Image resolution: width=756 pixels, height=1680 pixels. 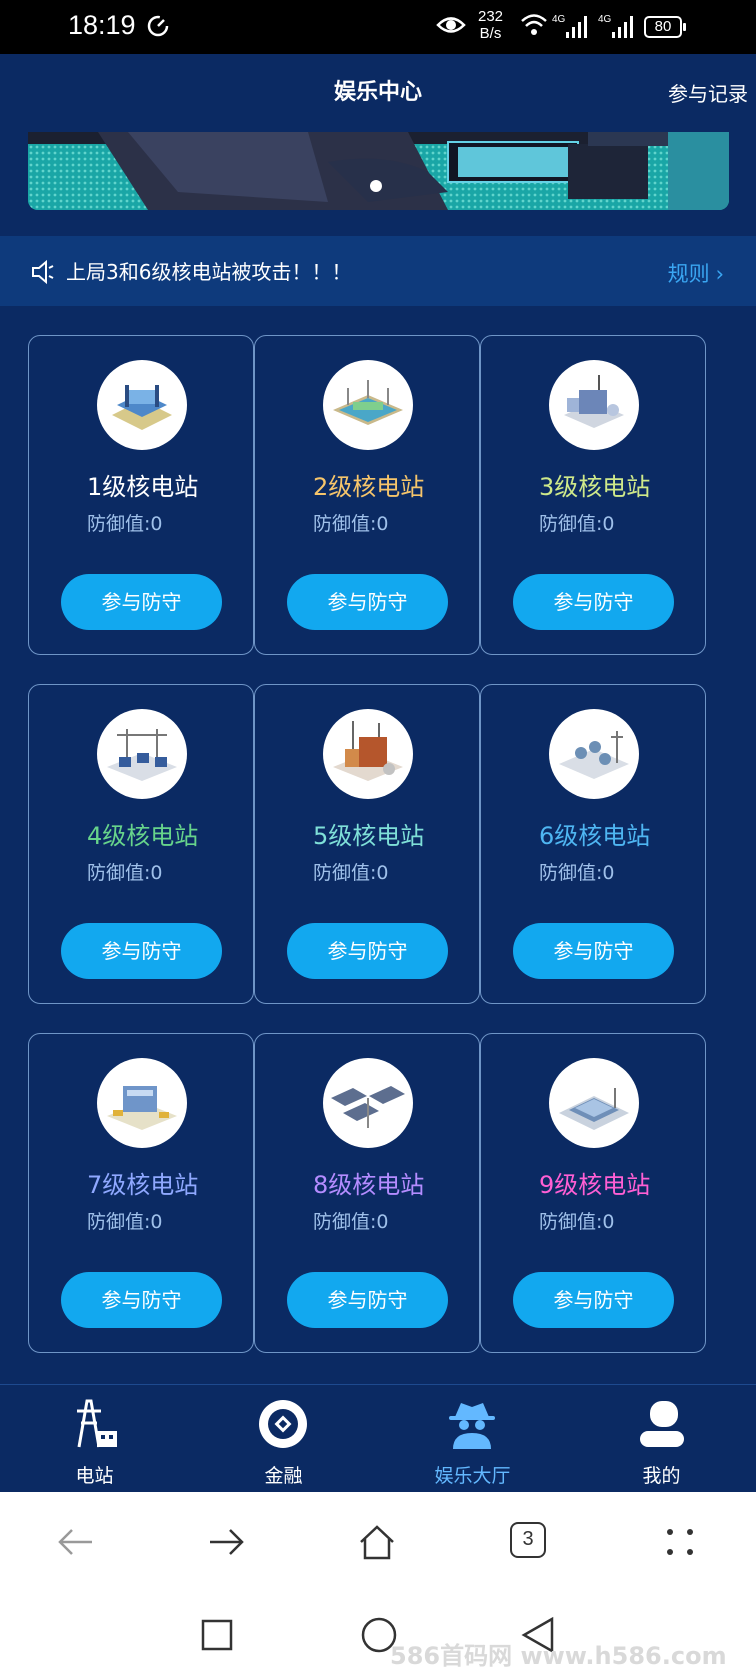 I want to click on station-card: 2级核电站 防御值:0 参与防守, so click(x=367, y=495).